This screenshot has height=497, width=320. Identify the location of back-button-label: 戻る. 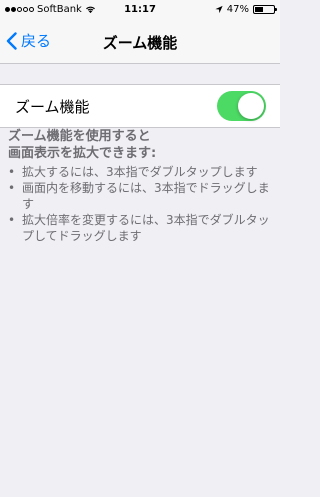
(36, 41).